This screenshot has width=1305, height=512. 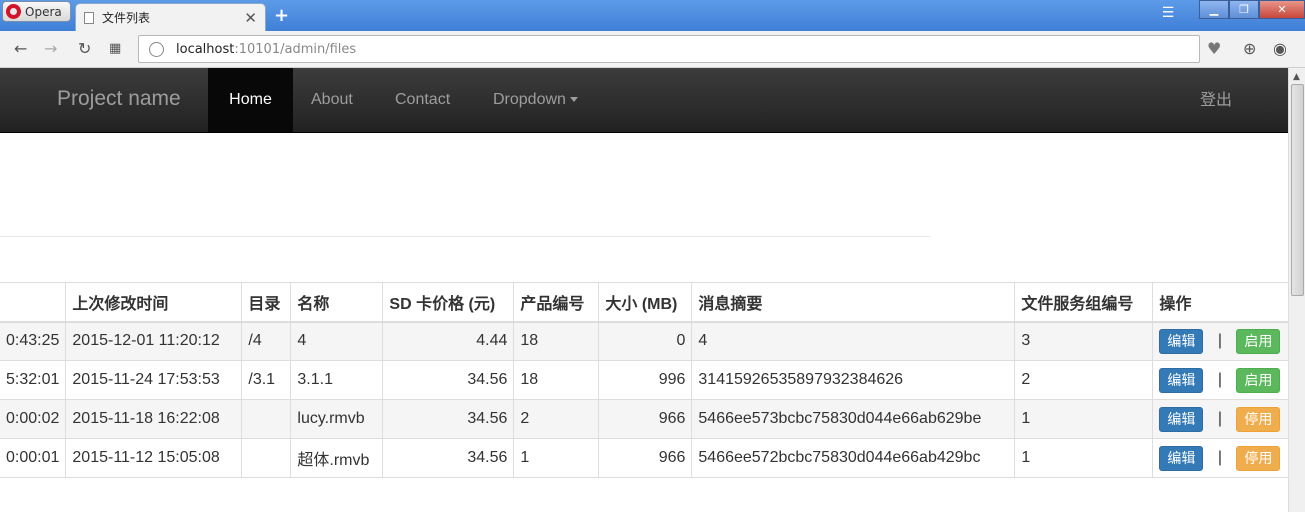 What do you see at coordinates (266, 302) in the screenshot?
I see `col-dir: 目录` at bounding box center [266, 302].